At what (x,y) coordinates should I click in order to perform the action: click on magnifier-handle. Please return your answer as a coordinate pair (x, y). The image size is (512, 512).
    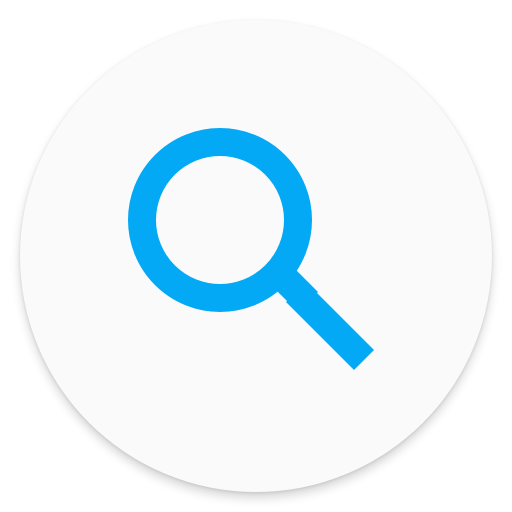
    Looking at the image, I should click on (330, 326).